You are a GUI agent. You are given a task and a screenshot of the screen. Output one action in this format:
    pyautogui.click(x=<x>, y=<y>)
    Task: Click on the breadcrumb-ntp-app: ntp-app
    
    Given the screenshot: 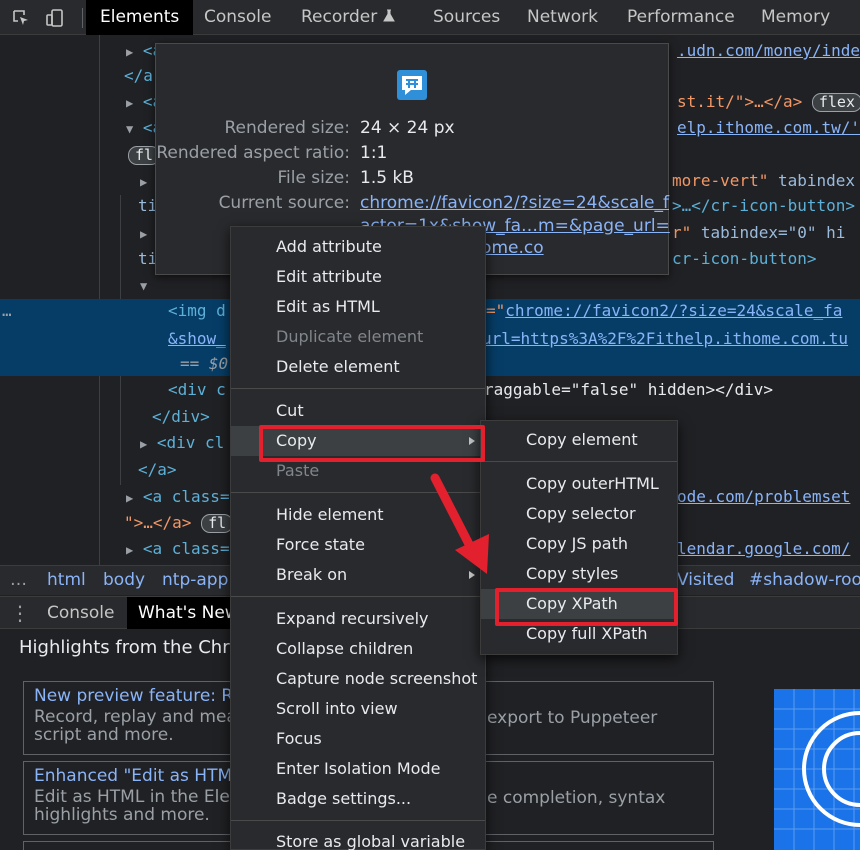 What is the action you would take?
    pyautogui.click(x=195, y=580)
    